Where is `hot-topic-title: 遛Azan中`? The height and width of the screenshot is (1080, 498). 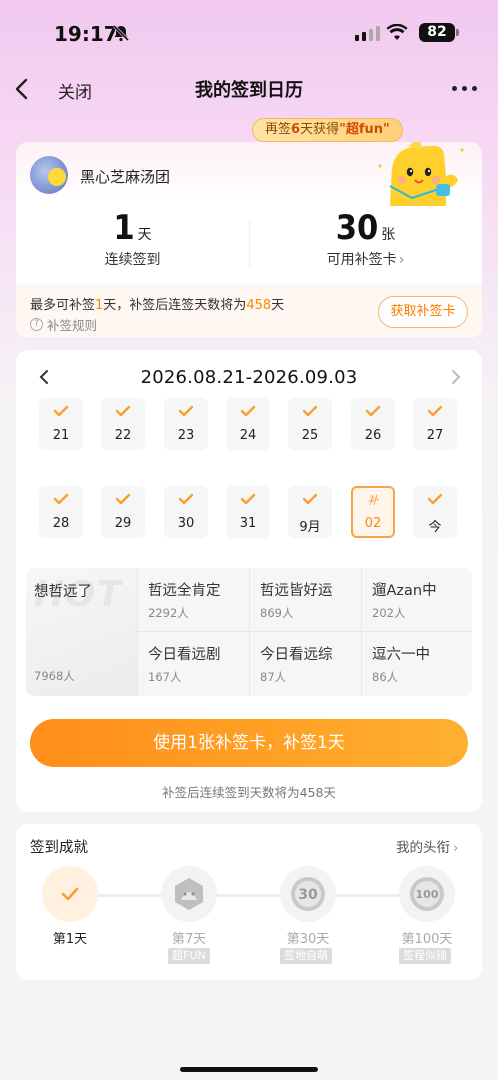 hot-topic-title: 遛Azan中 is located at coordinates (404, 591).